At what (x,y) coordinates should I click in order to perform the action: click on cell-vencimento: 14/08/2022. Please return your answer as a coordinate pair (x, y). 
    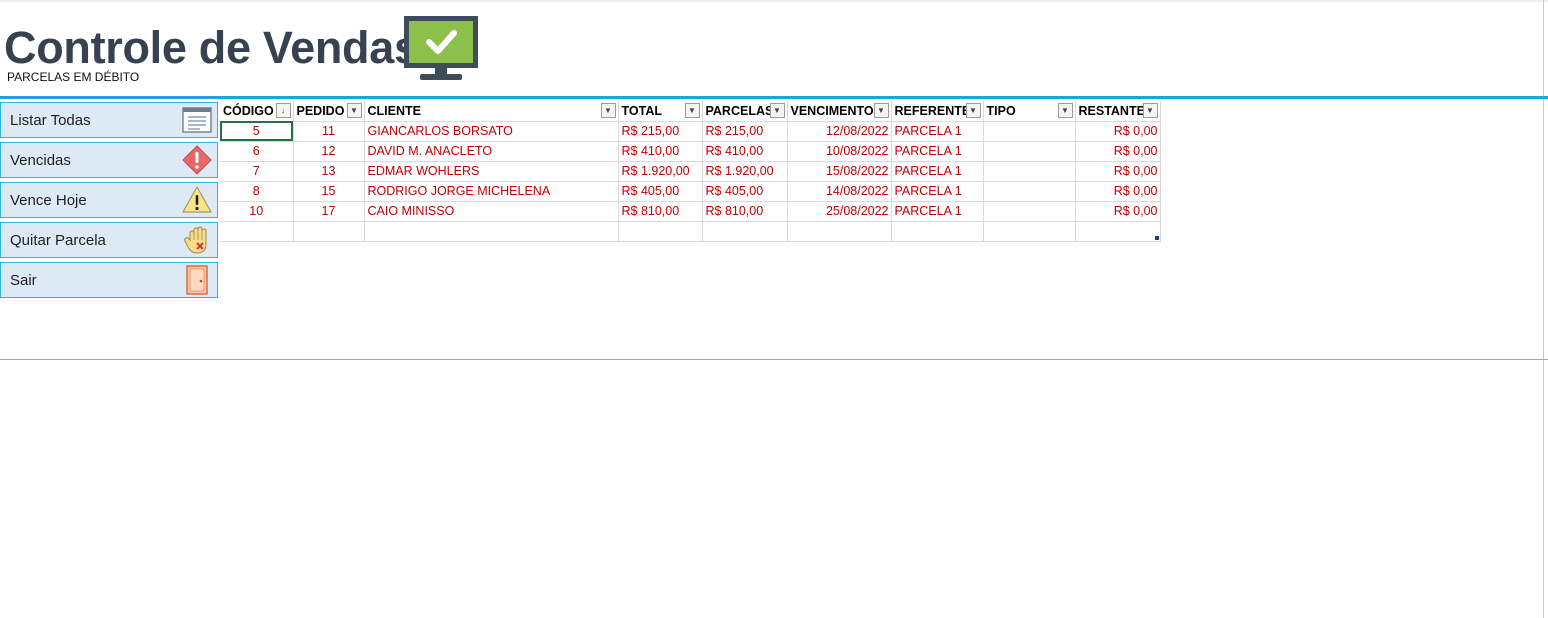
    Looking at the image, I should click on (839, 191).